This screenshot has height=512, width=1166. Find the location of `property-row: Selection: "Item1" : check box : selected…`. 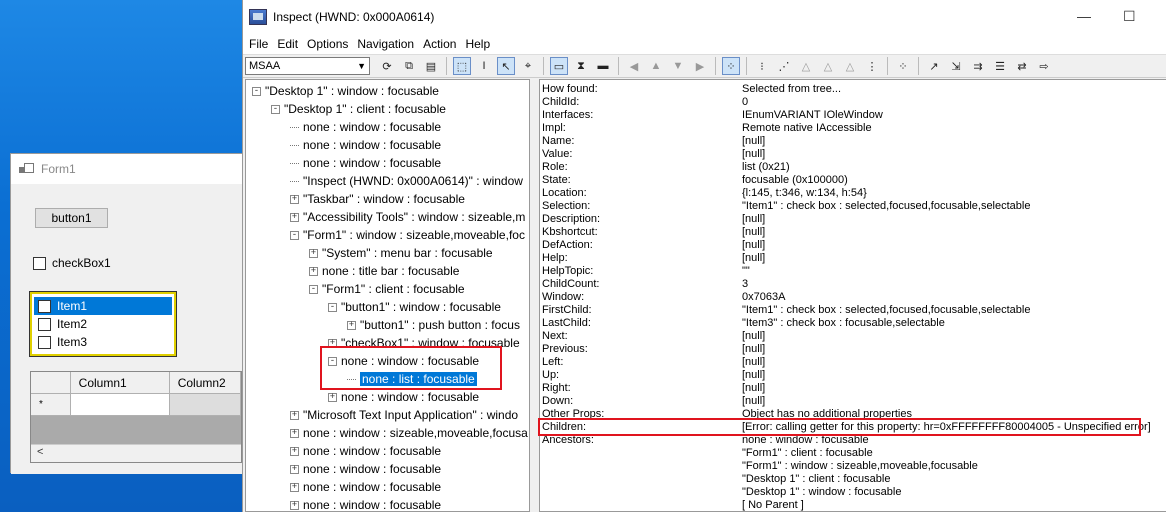

property-row: Selection: "Item1" : check box : selected… is located at coordinates (852, 206).